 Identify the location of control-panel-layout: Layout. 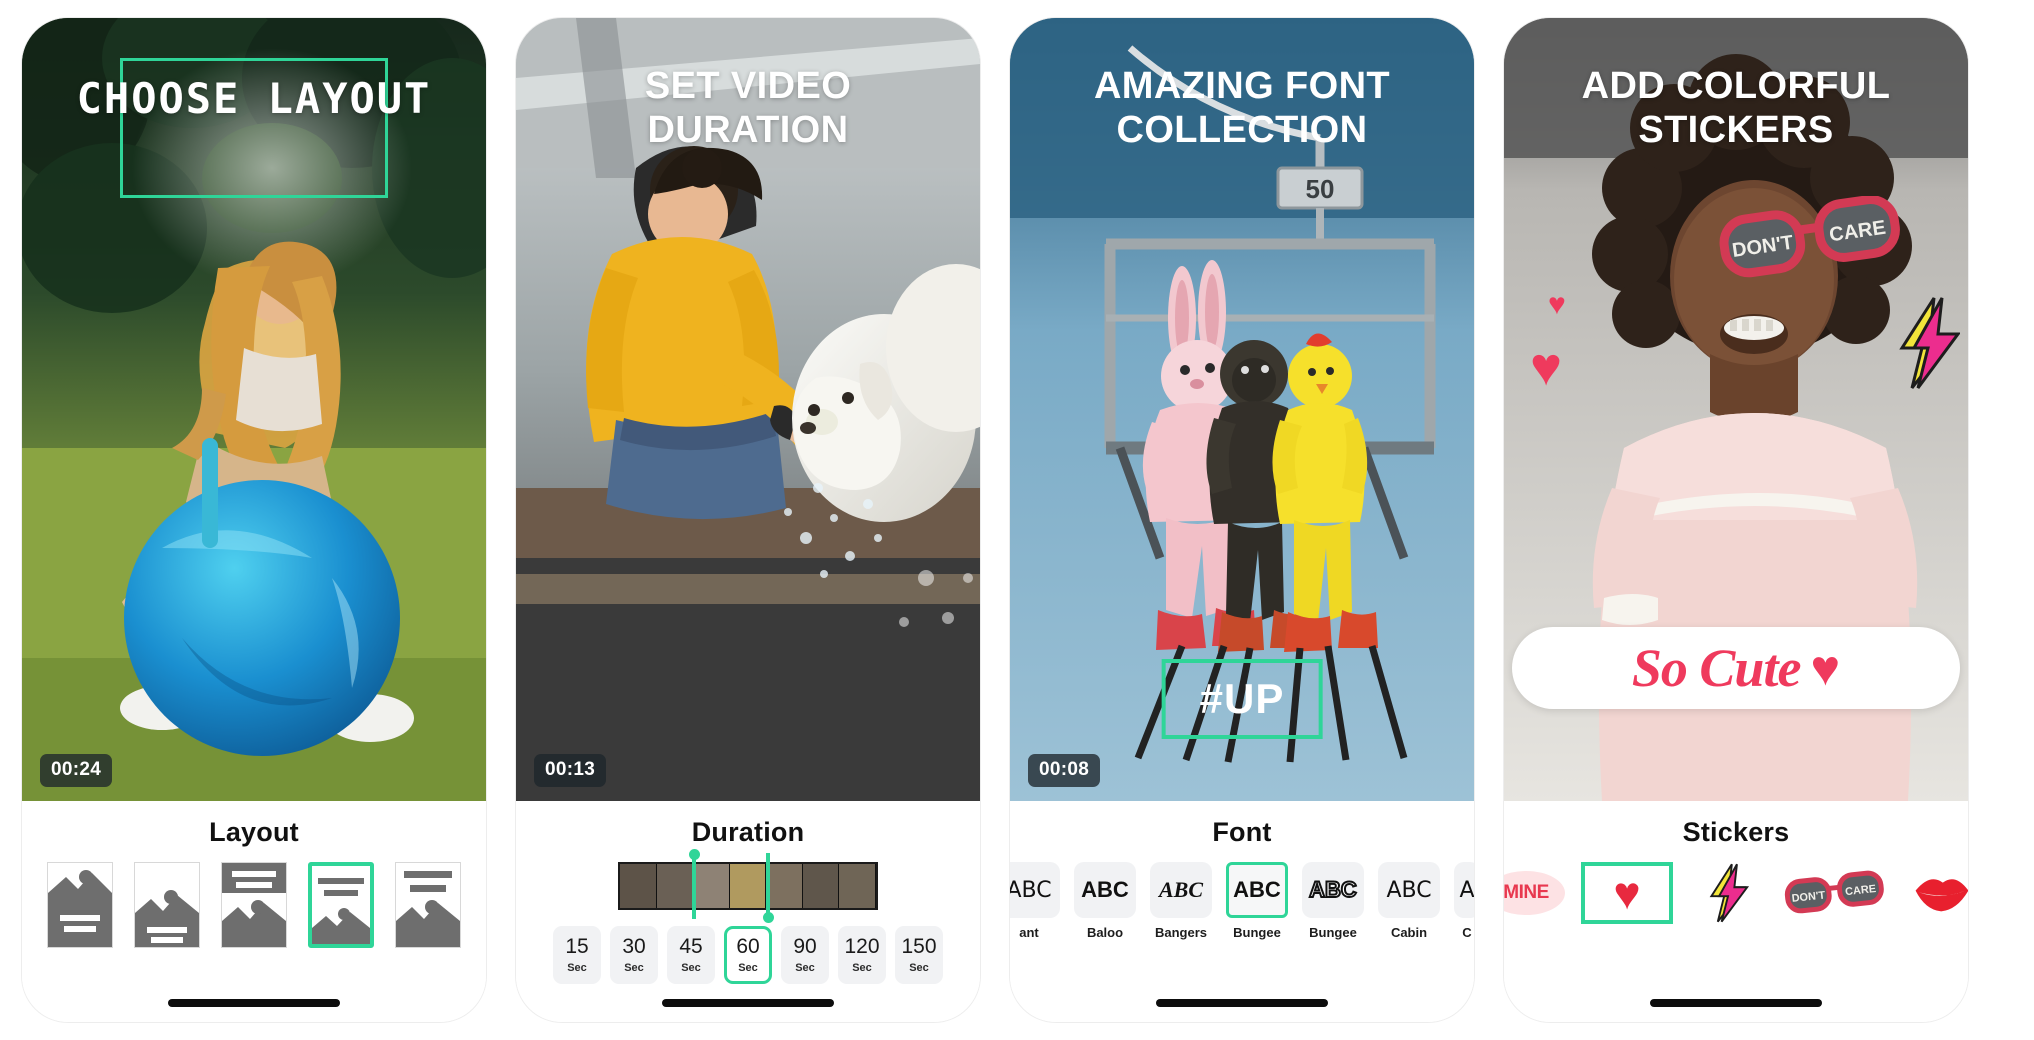
(254, 911).